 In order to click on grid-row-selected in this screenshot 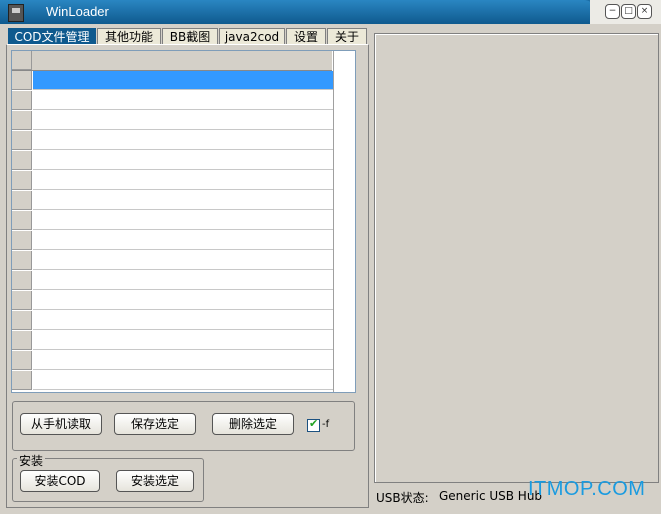, I will do `click(183, 80)`.